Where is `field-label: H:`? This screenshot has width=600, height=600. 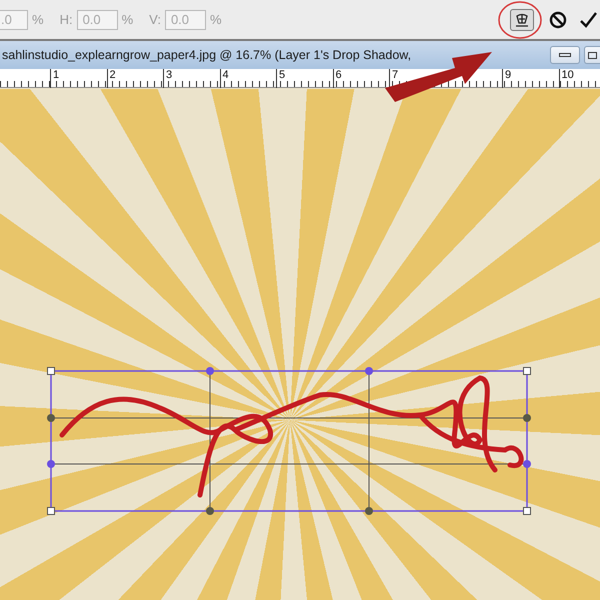 field-label: H: is located at coordinates (66, 19).